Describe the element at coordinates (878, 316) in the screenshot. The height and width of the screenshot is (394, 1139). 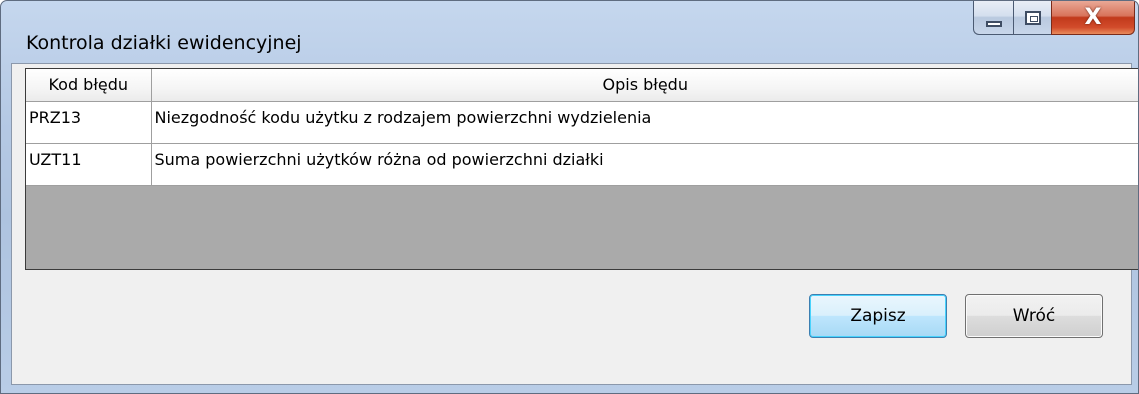
I see `save-button: Zapisz` at that location.